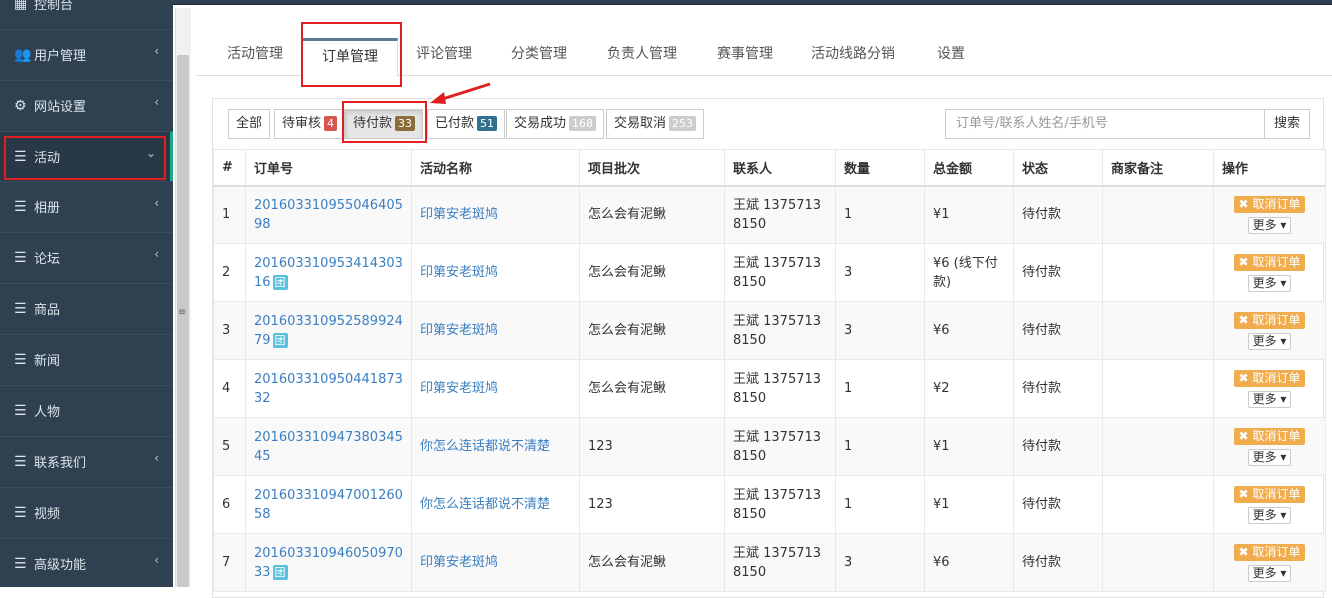 The height and width of the screenshot is (598, 1332). What do you see at coordinates (848, 388) in the screenshot?
I see `quantity-cell-text: 1` at bounding box center [848, 388].